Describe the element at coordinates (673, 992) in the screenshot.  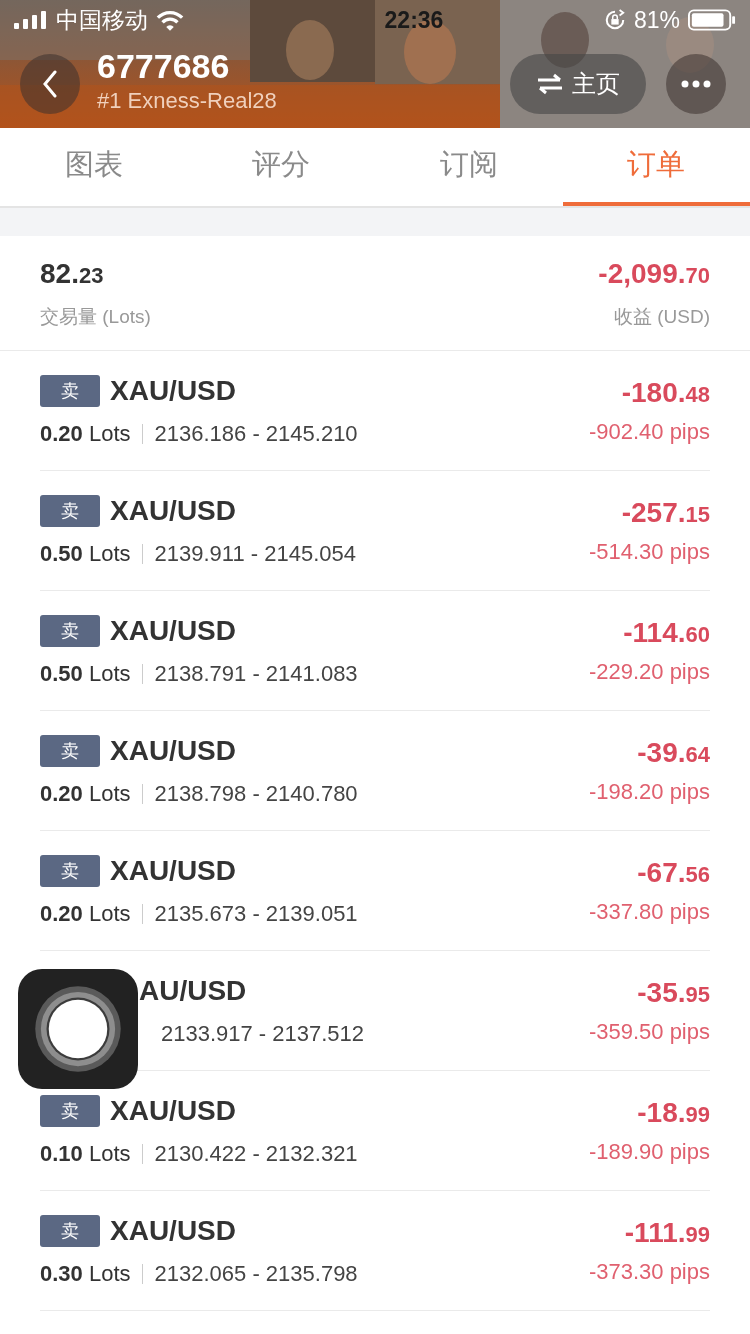
I see `order-profit: -35.95` at that location.